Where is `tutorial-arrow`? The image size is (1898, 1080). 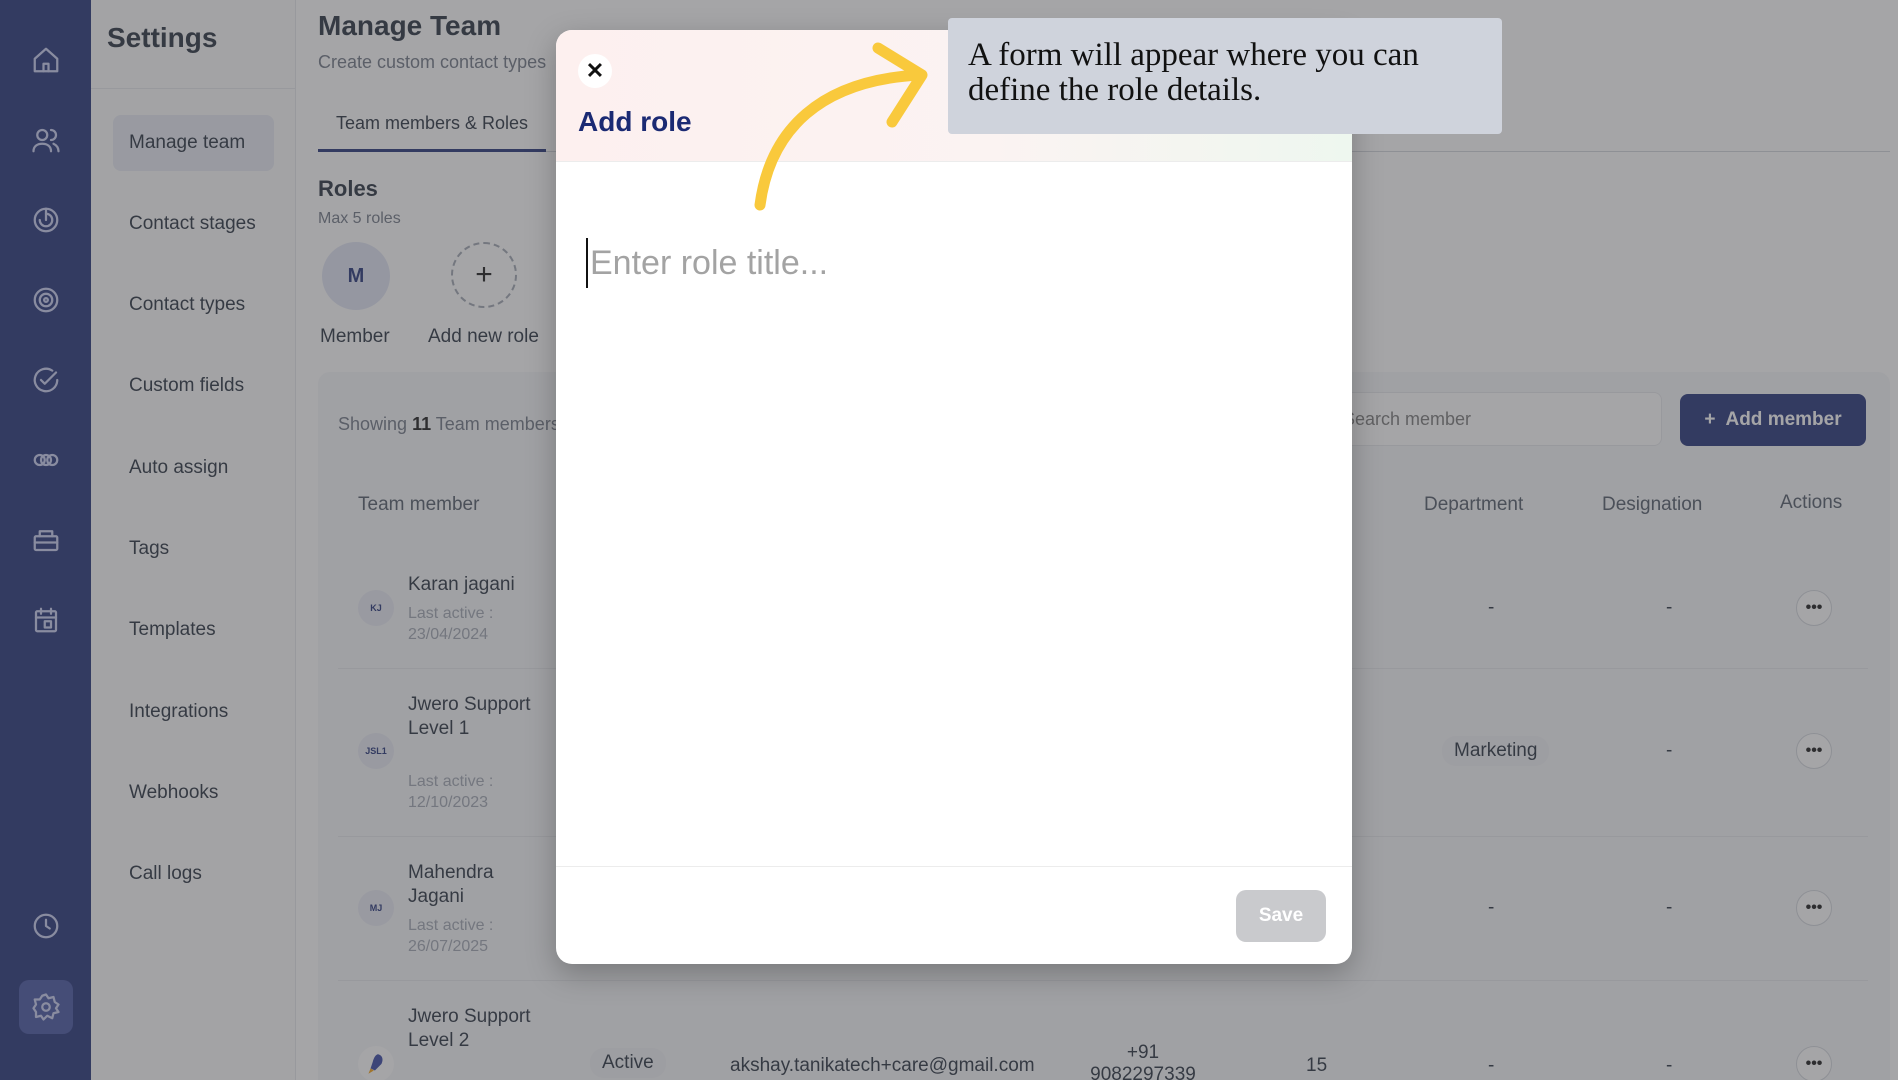
tutorial-arrow is located at coordinates (841, 126).